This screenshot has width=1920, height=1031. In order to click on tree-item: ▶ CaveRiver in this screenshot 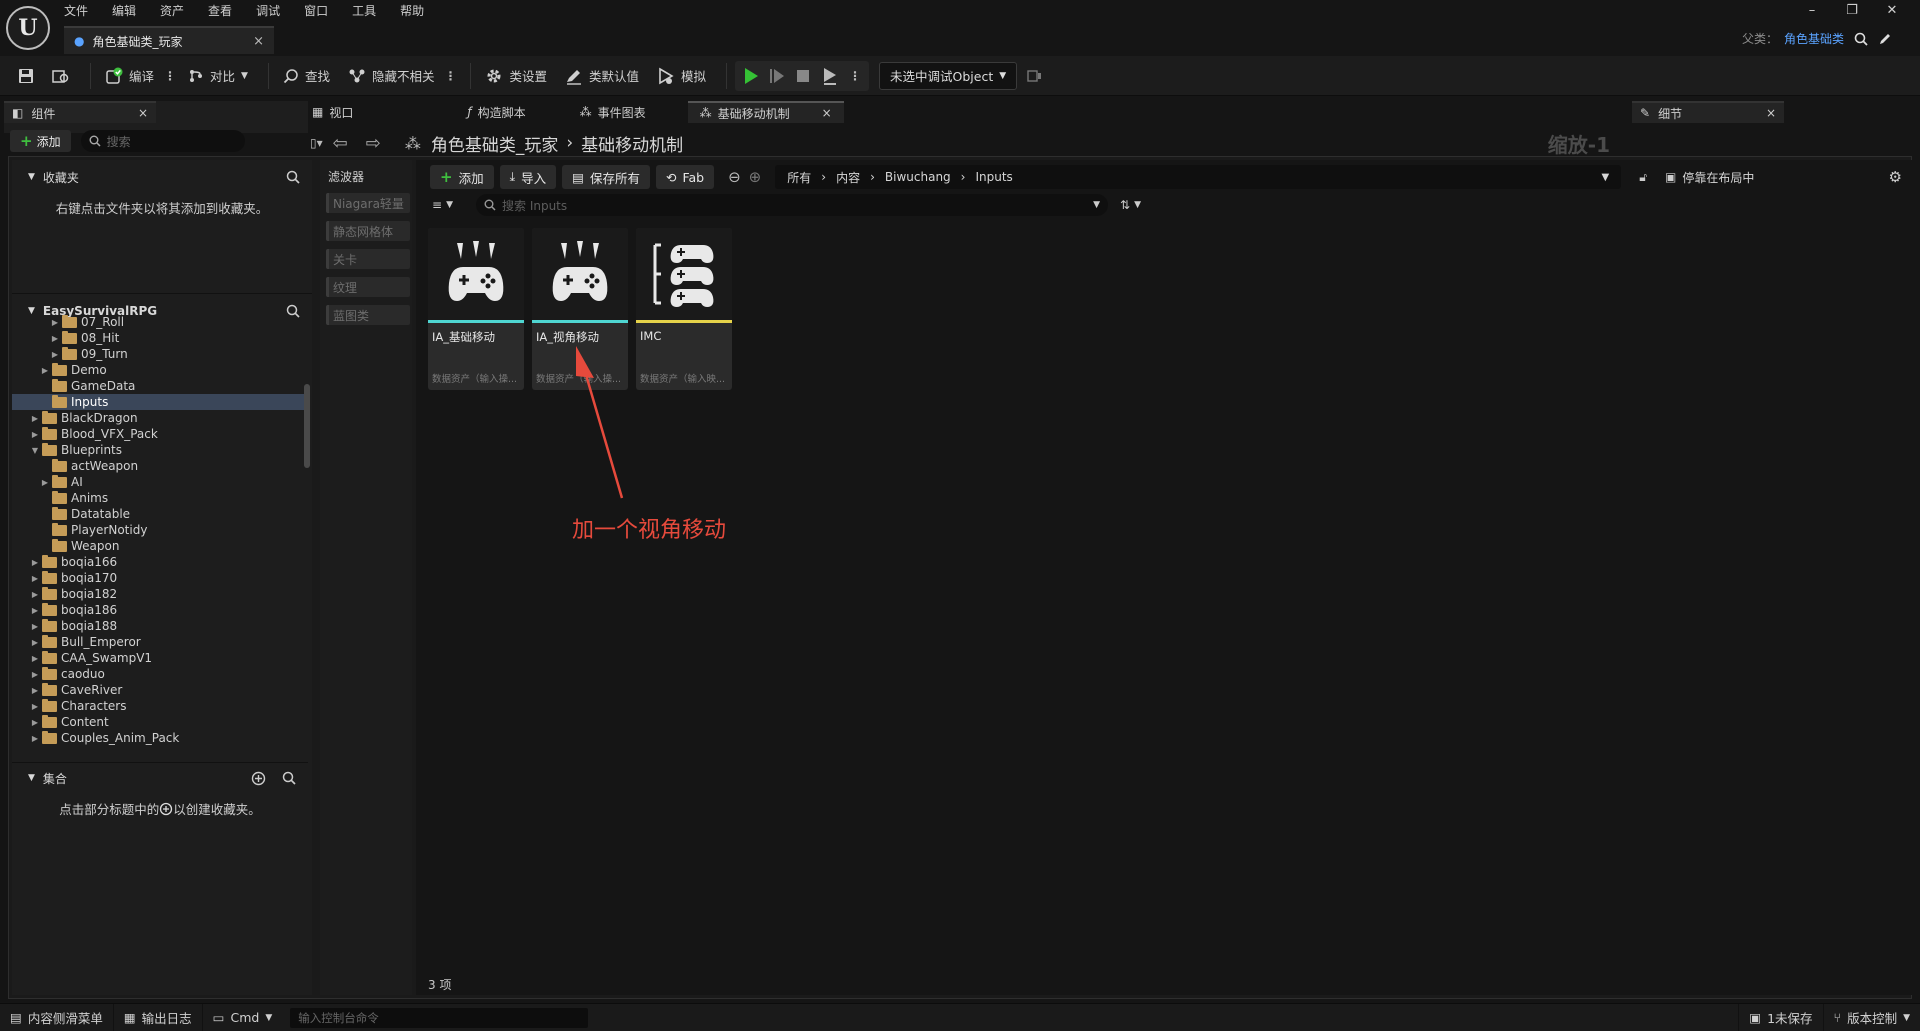, I will do `click(159, 690)`.